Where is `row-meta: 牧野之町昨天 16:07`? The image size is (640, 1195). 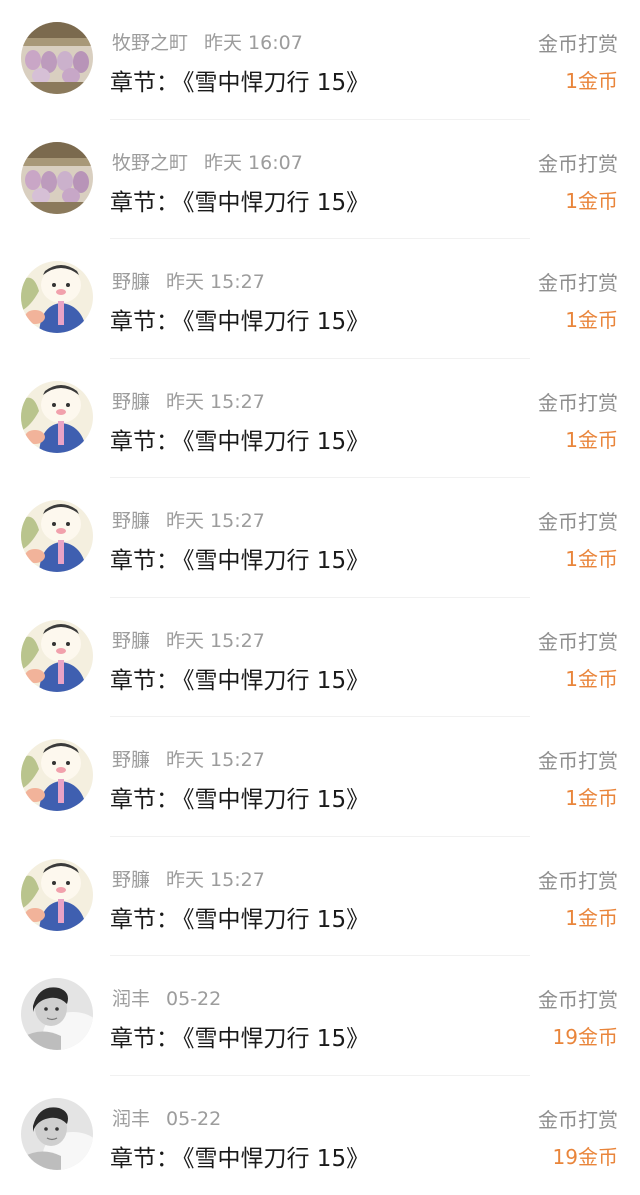 row-meta: 牧野之町昨天 16:07 is located at coordinates (207, 161).